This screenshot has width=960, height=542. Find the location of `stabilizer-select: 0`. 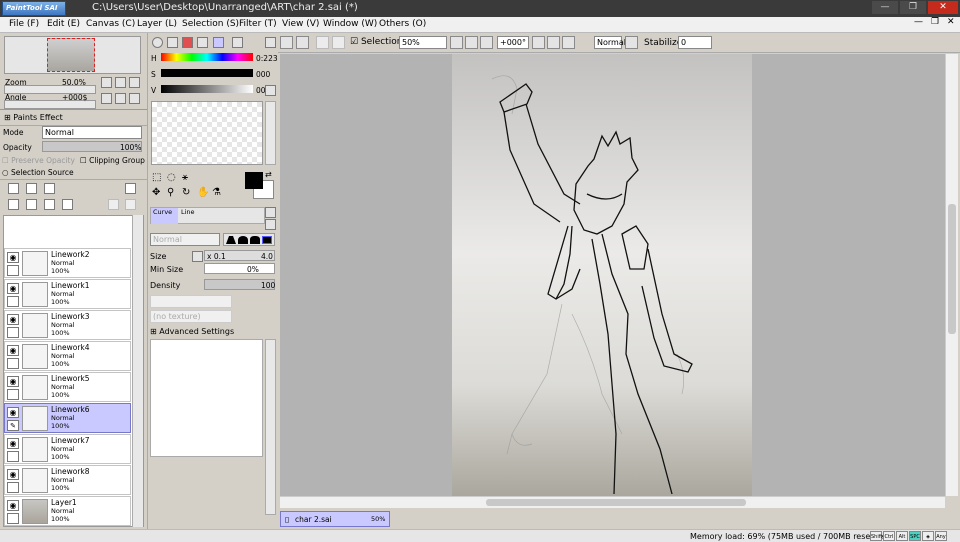

stabilizer-select: 0 is located at coordinates (695, 42).